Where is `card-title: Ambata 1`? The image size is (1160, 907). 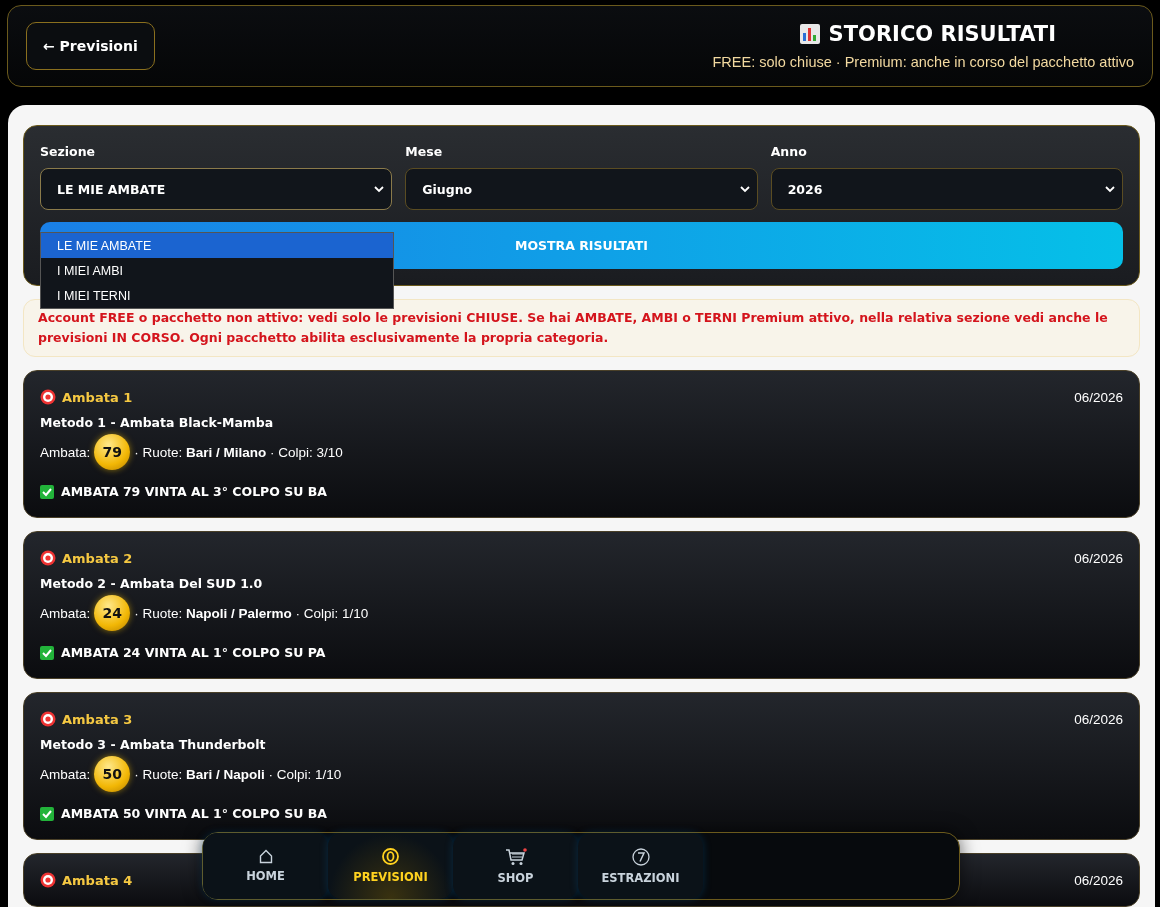
card-title: Ambata 1 is located at coordinates (97, 397).